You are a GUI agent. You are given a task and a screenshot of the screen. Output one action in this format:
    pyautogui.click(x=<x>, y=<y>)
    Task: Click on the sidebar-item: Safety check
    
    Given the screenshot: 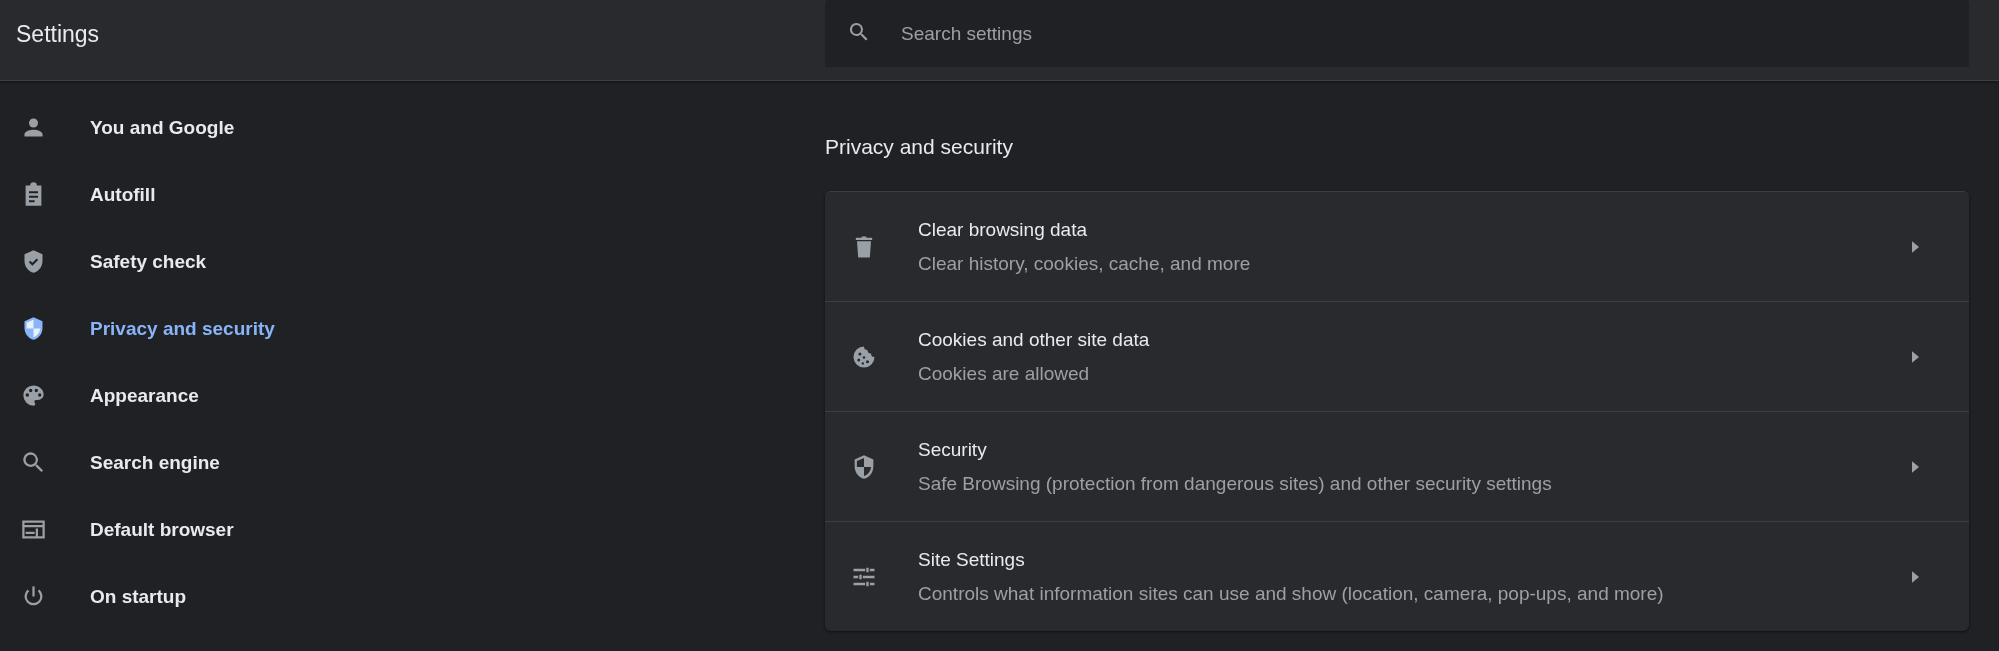 What is the action you would take?
    pyautogui.click(x=113, y=261)
    